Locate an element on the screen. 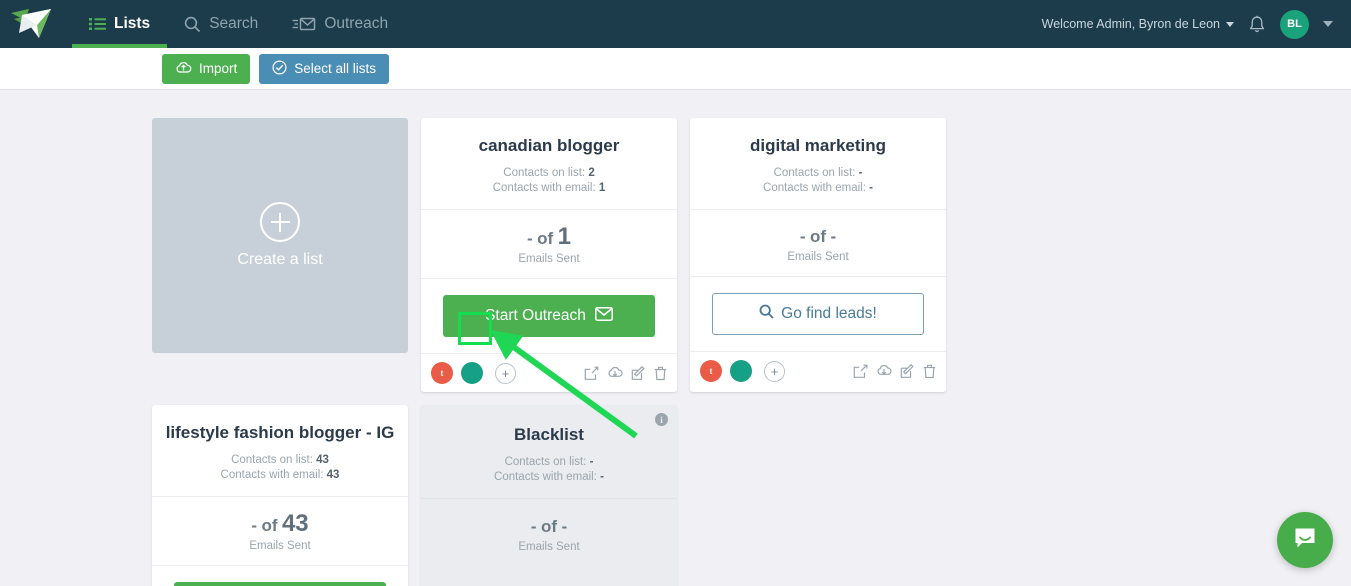 The height and width of the screenshot is (586, 1351). info-icon-char: i is located at coordinates (661, 419).